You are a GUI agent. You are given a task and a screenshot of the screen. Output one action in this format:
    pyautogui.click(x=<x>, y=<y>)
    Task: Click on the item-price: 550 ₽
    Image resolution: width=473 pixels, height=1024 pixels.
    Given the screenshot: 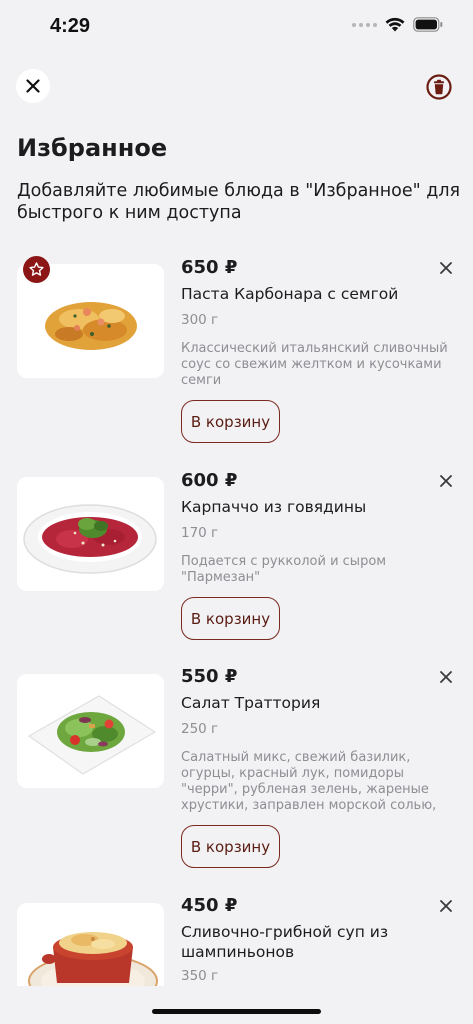 What is the action you would take?
    pyautogui.click(x=209, y=676)
    